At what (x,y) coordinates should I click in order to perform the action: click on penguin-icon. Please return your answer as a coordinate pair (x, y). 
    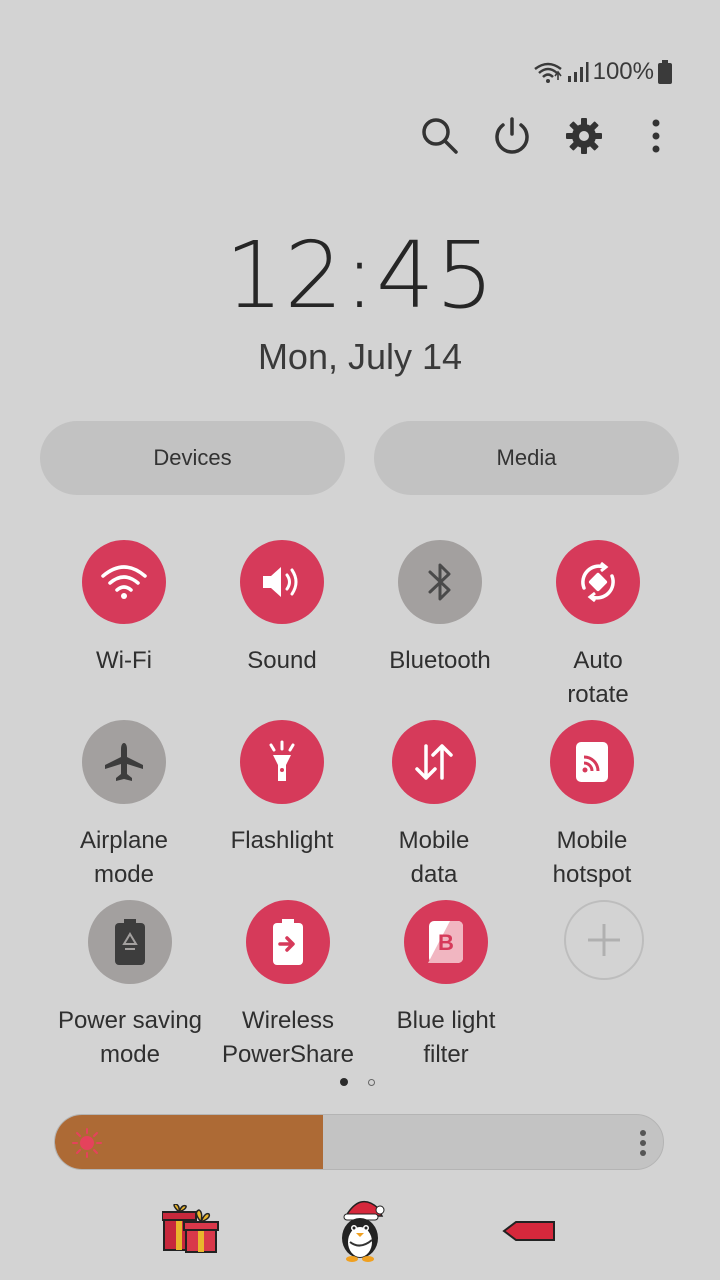
    Looking at the image, I should click on (360, 1232).